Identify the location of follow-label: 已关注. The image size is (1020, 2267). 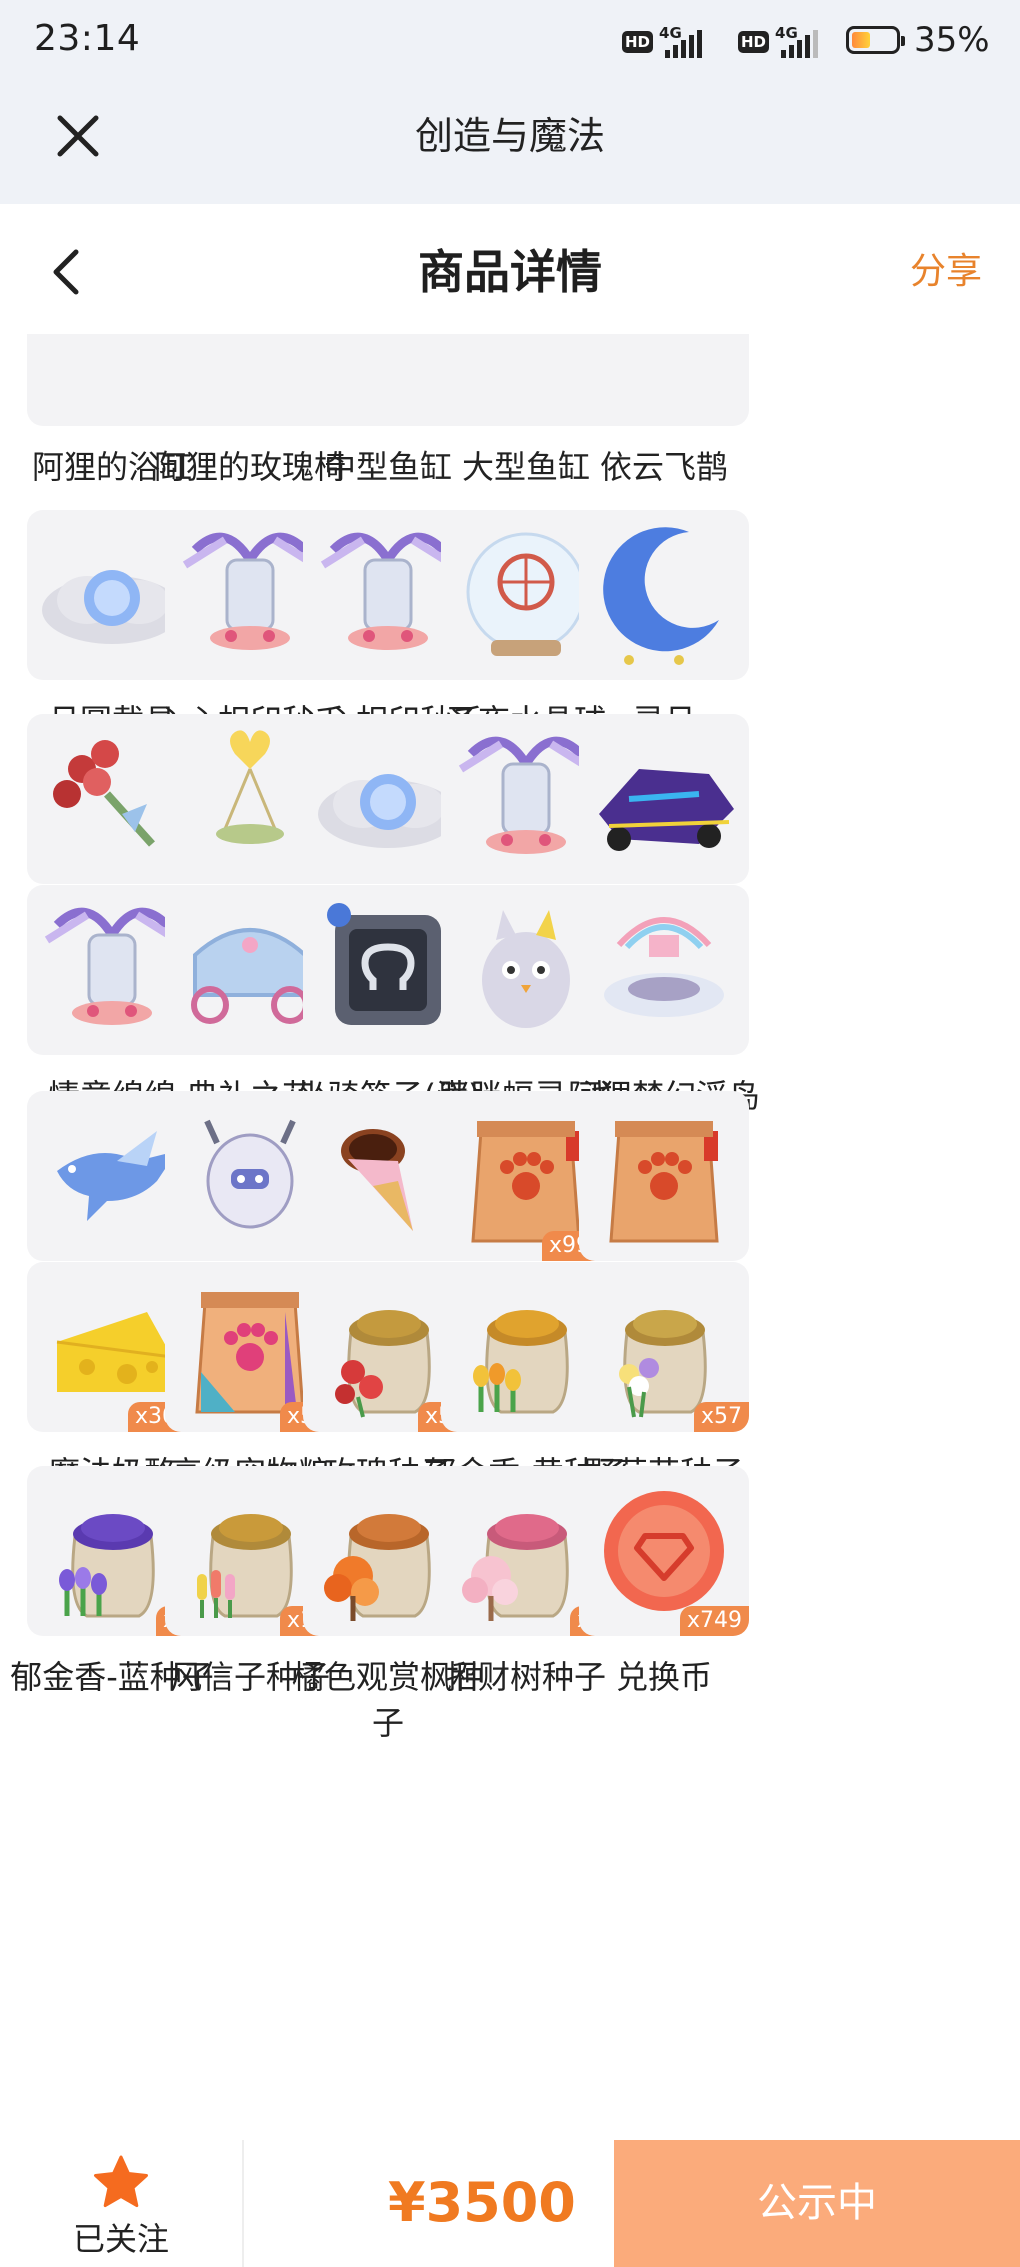
(120, 2239).